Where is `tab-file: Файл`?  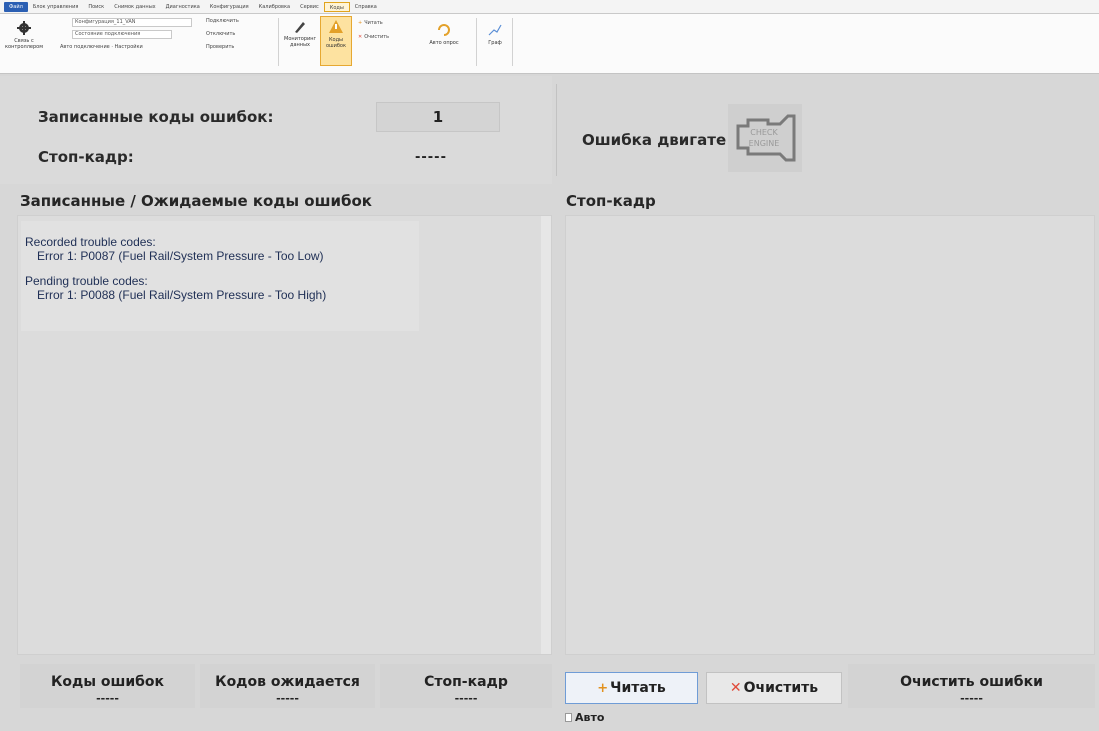 tab-file: Файл is located at coordinates (16, 6).